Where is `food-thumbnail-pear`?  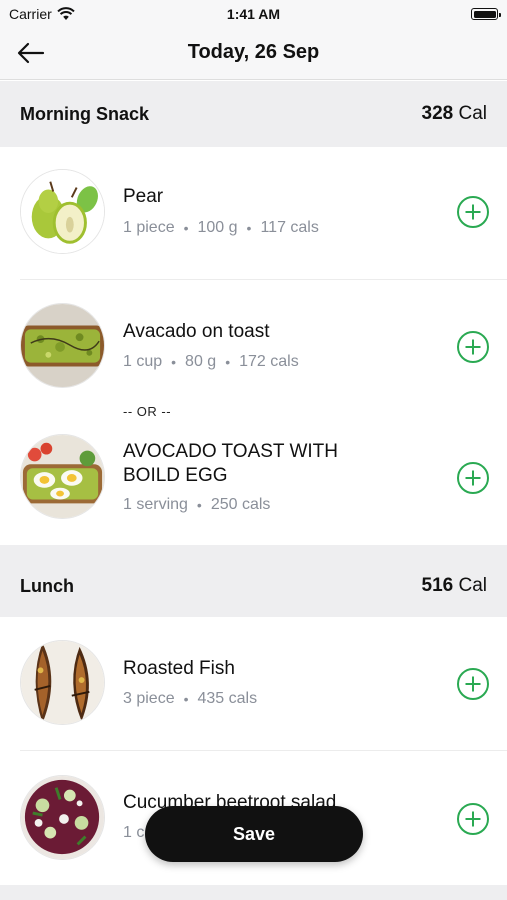 food-thumbnail-pear is located at coordinates (62, 211).